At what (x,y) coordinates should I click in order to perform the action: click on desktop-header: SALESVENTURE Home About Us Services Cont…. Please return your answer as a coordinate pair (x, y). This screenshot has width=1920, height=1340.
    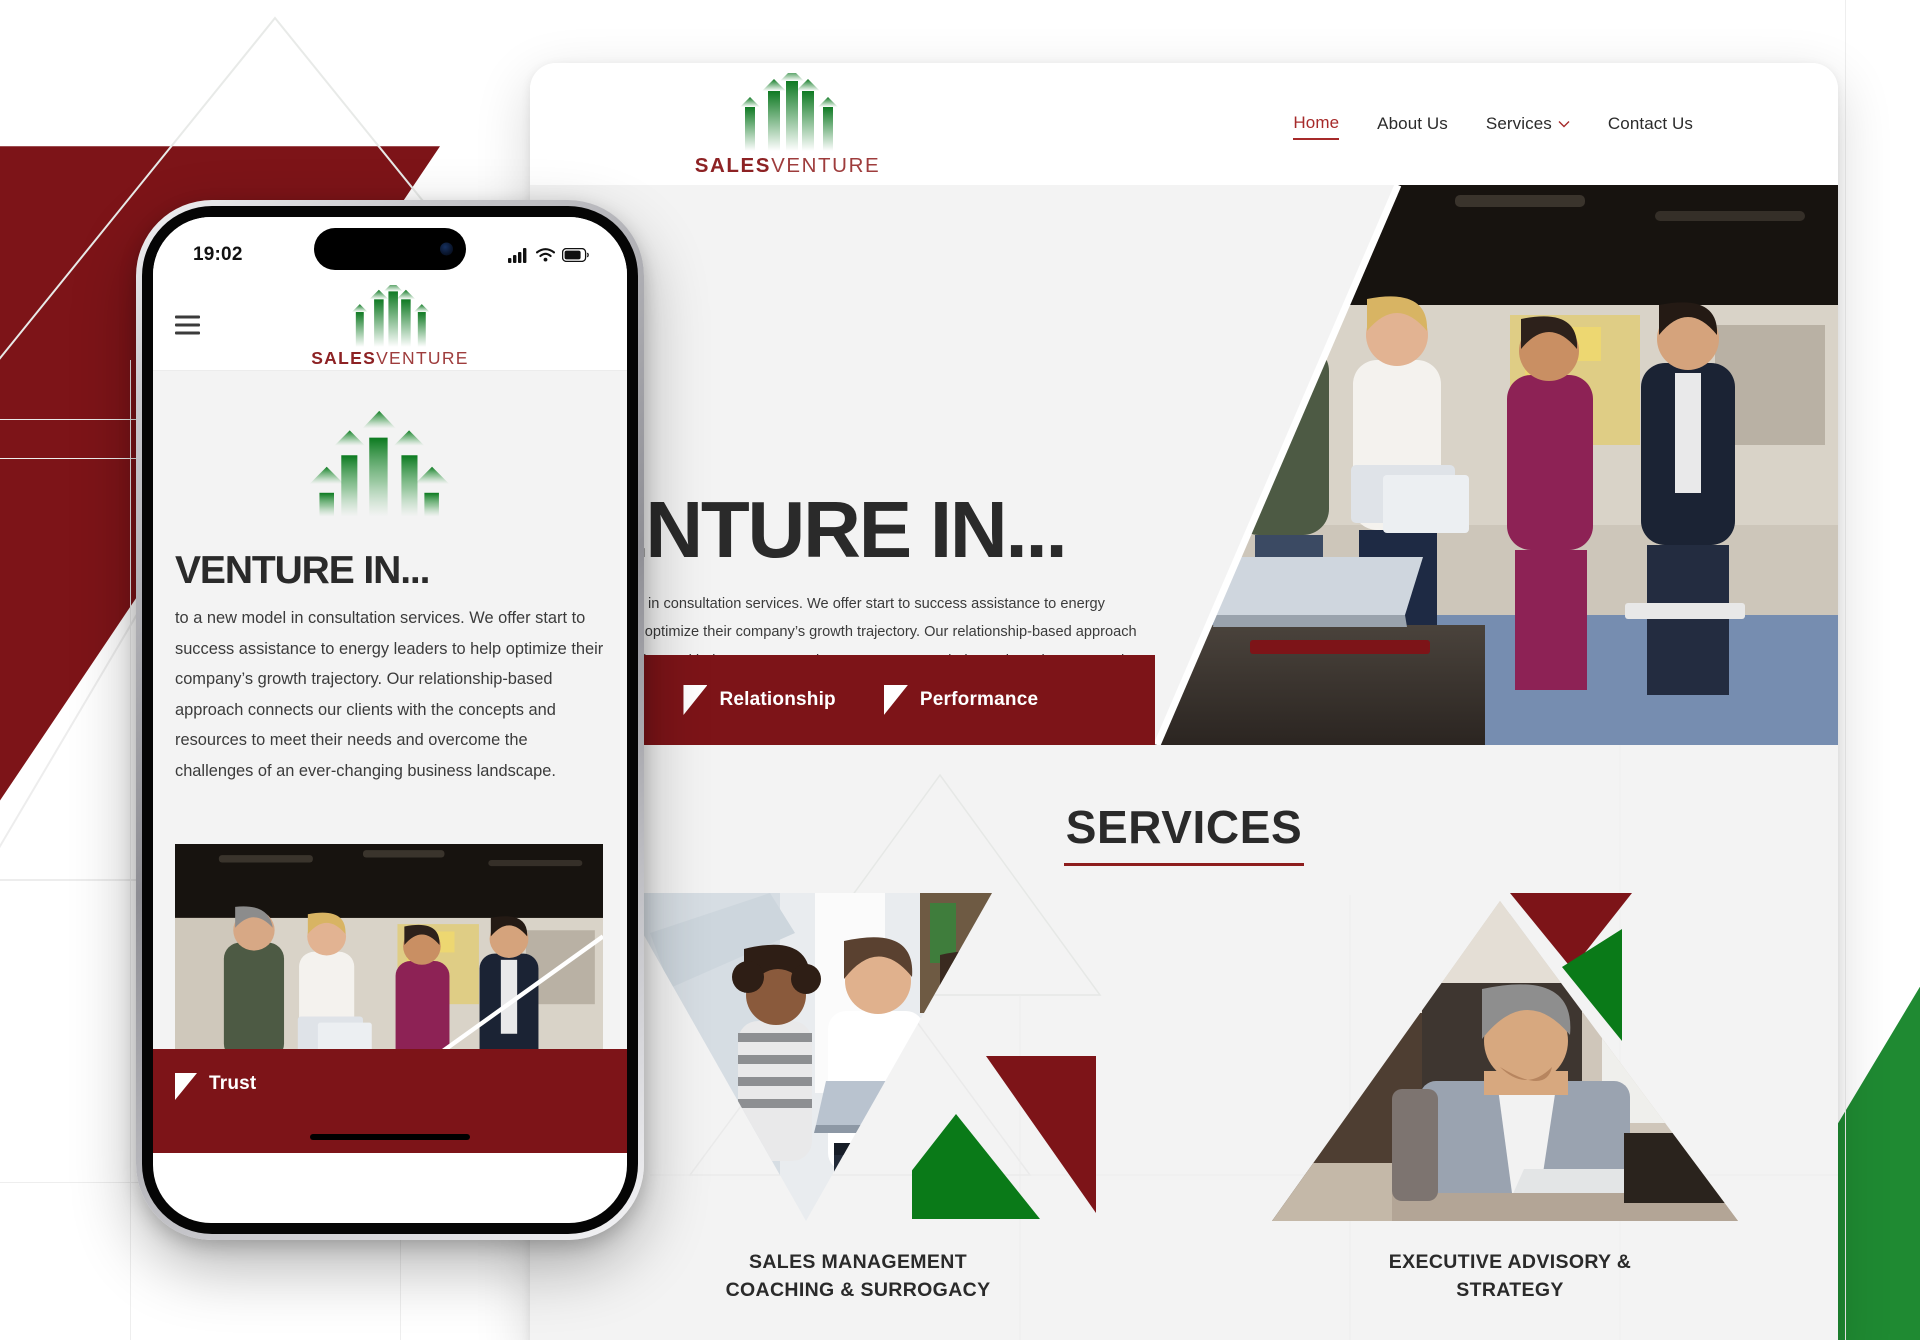
    Looking at the image, I should click on (1184, 124).